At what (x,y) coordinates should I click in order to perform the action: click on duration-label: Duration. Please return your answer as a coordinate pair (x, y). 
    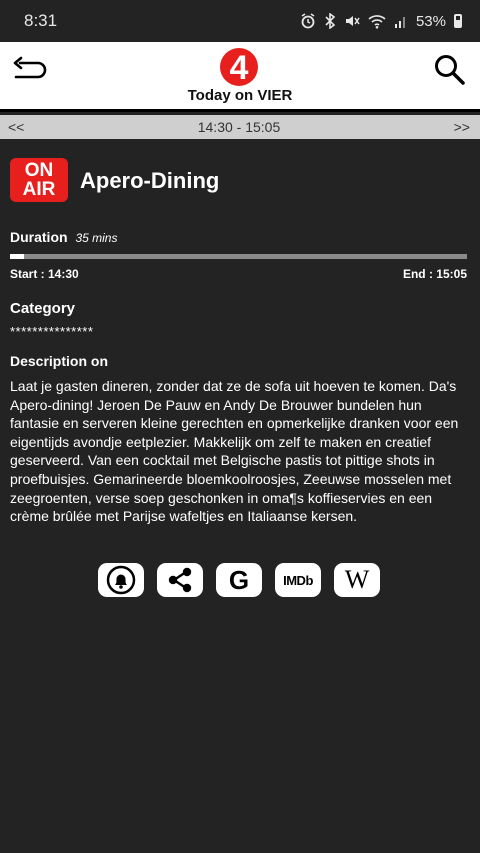
    Looking at the image, I should click on (39, 237).